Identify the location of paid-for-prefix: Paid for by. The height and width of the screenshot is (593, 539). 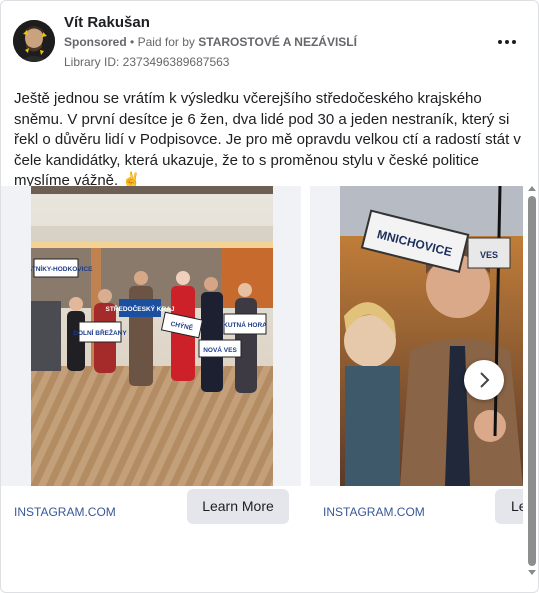
(166, 42).